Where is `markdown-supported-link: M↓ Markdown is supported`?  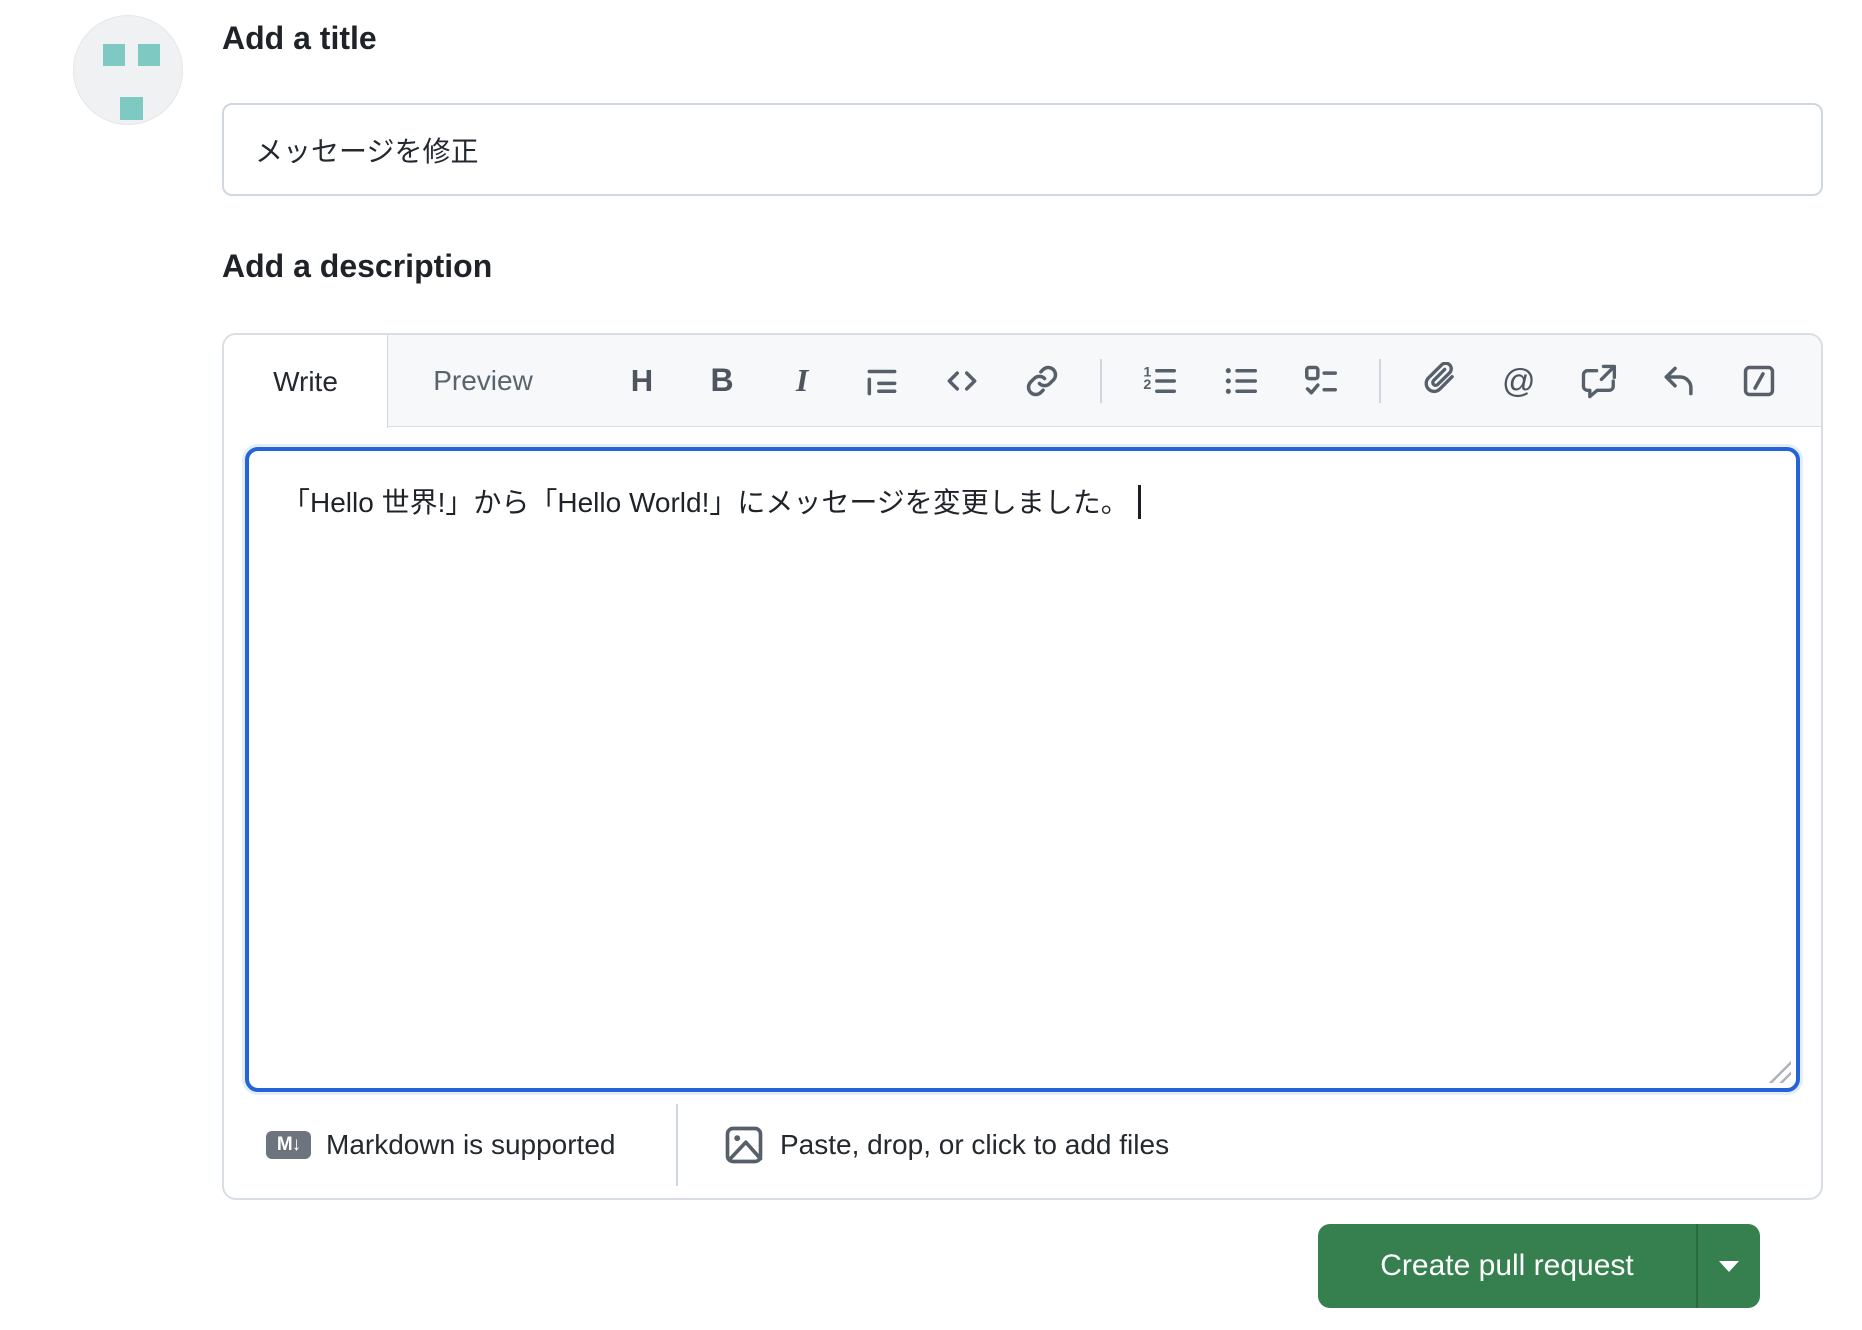
markdown-supported-link: M↓ Markdown is supported is located at coordinates (440, 1145).